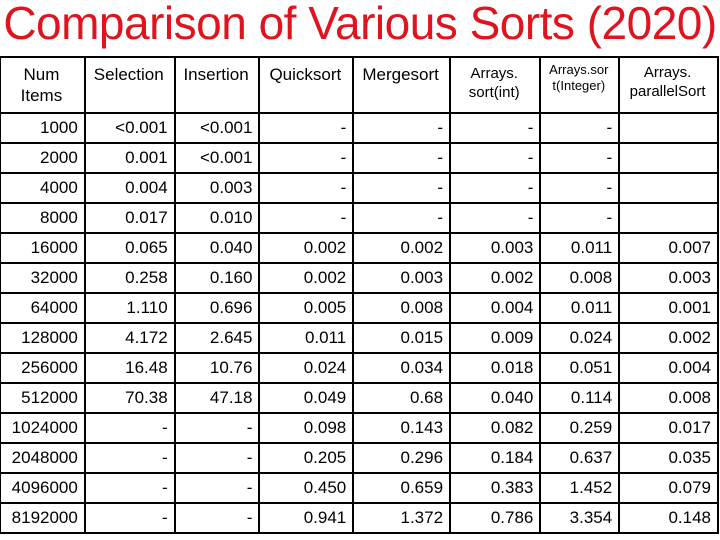 Image resolution: width=720 pixels, height=540 pixels. Describe the element at coordinates (306, 488) in the screenshot. I see `time-cell-quicksort: 0.450` at that location.